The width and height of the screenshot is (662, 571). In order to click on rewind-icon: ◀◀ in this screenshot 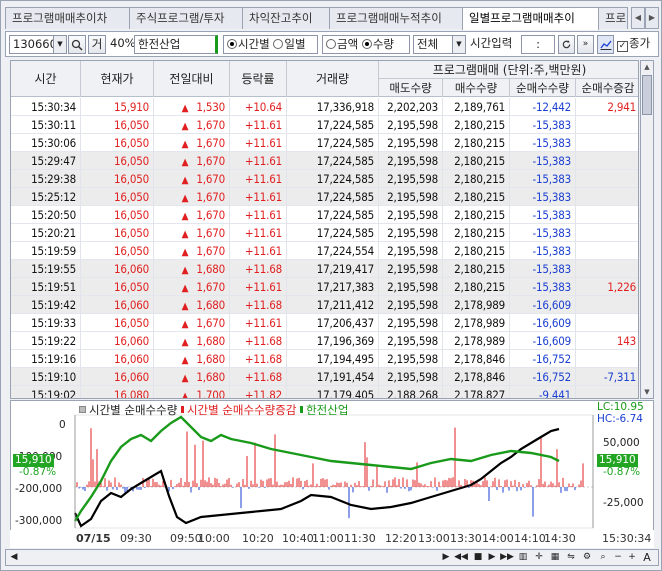, I will do `click(461, 557)`.